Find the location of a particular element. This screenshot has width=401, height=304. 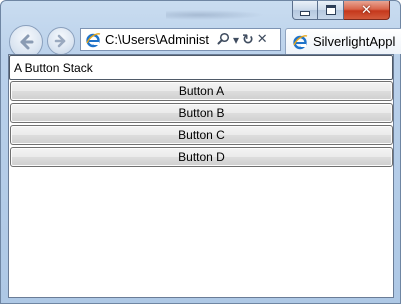

close-button: ✕ is located at coordinates (367, 10).